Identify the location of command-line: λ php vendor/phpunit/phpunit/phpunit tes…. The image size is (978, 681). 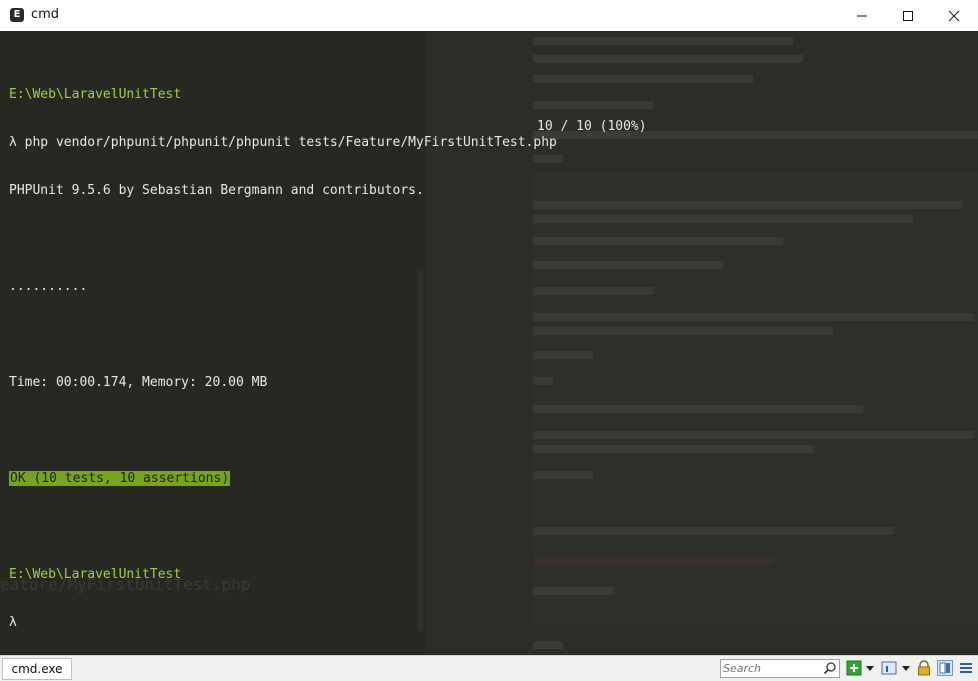
(283, 142).